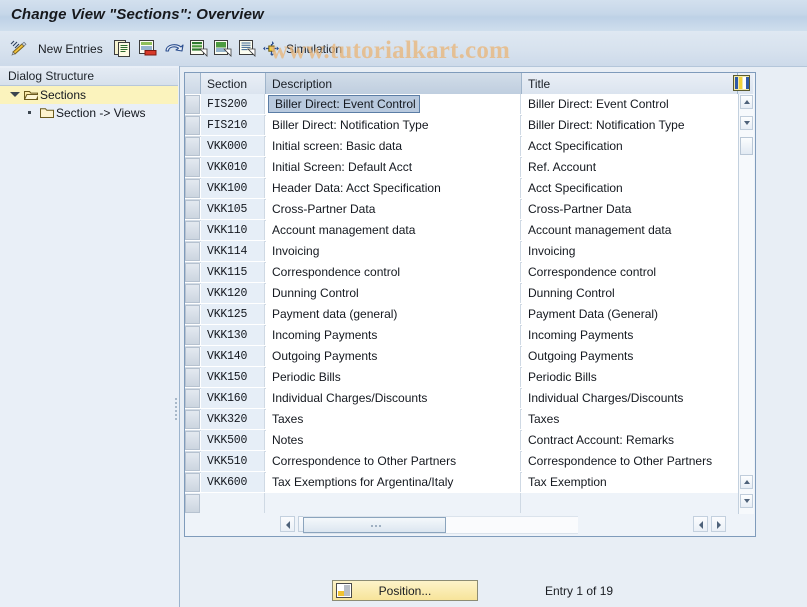  What do you see at coordinates (393, 104) in the screenshot?
I see `cell-description: Biller Direct: Event Control` at bounding box center [393, 104].